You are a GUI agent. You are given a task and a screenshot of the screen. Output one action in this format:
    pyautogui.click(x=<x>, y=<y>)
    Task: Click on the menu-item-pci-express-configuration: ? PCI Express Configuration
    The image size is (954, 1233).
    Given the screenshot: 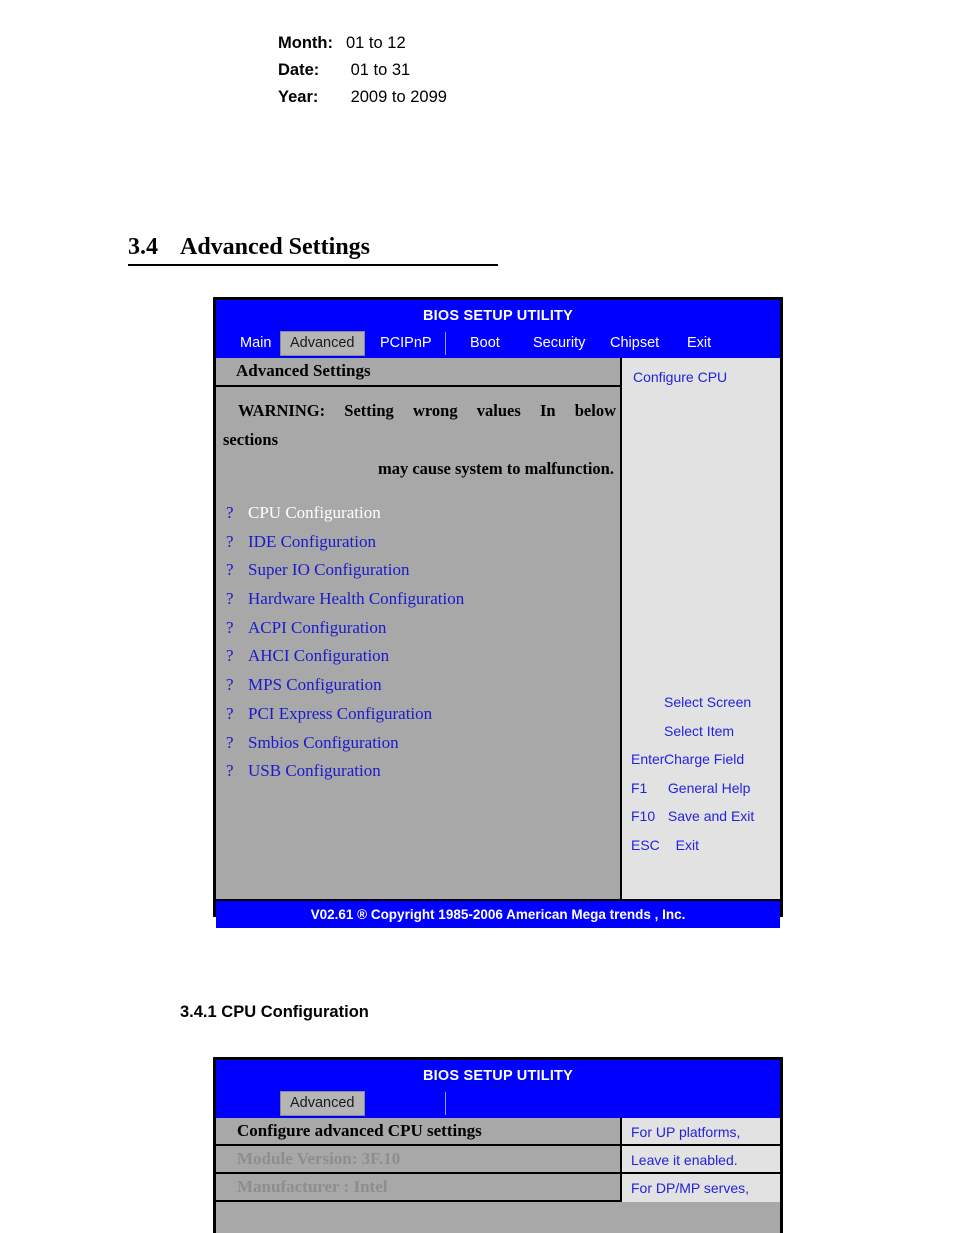 What is the action you would take?
    pyautogui.click(x=418, y=718)
    